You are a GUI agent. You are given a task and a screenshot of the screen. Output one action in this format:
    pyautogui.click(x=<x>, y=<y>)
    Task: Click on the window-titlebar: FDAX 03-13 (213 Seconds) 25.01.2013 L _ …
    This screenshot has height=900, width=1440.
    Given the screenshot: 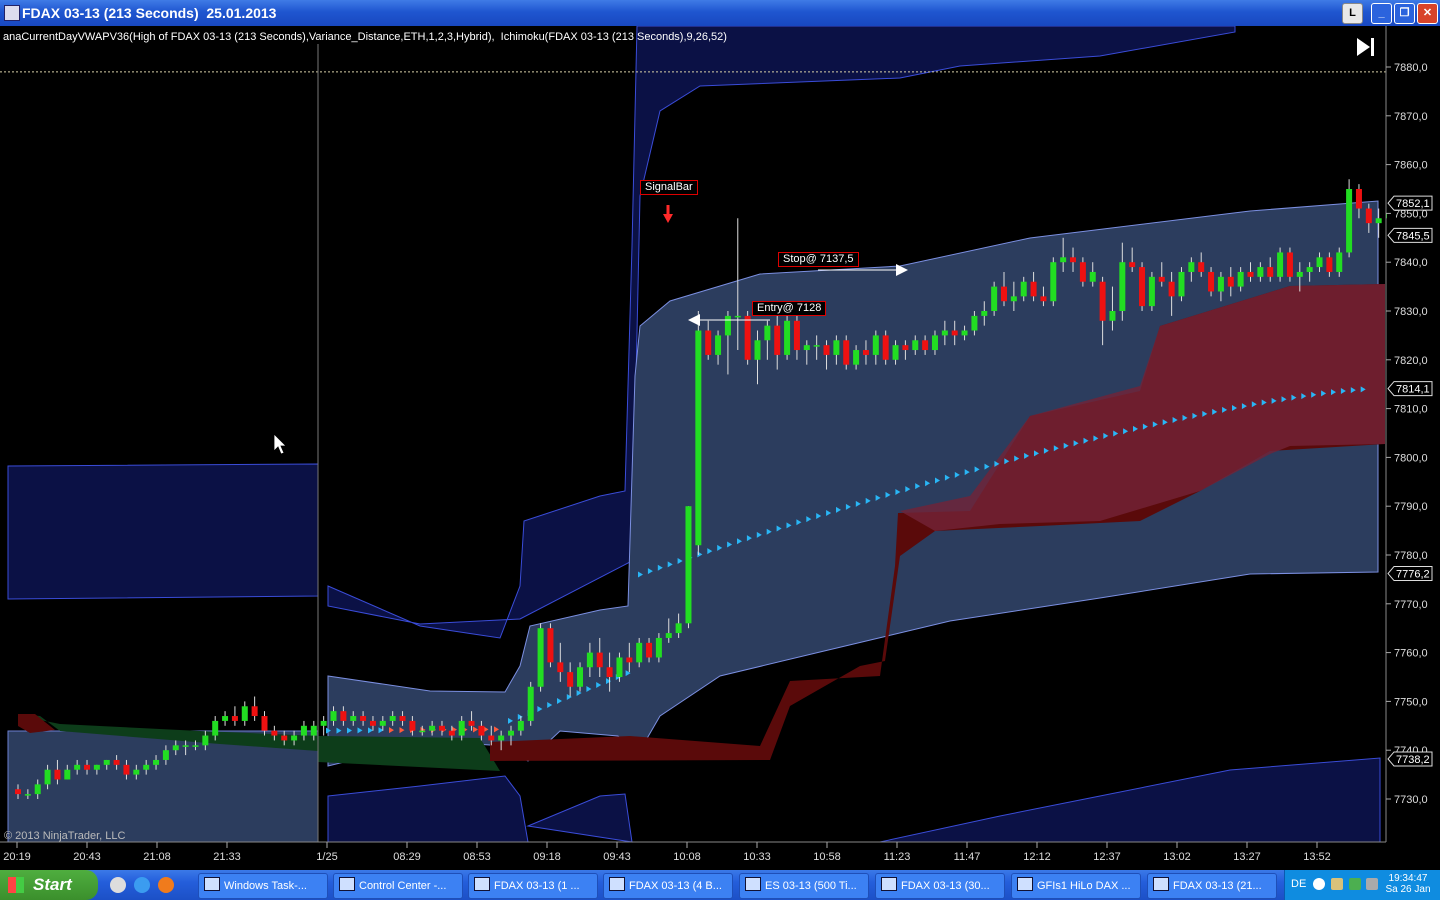 What is the action you would take?
    pyautogui.click(x=720, y=13)
    